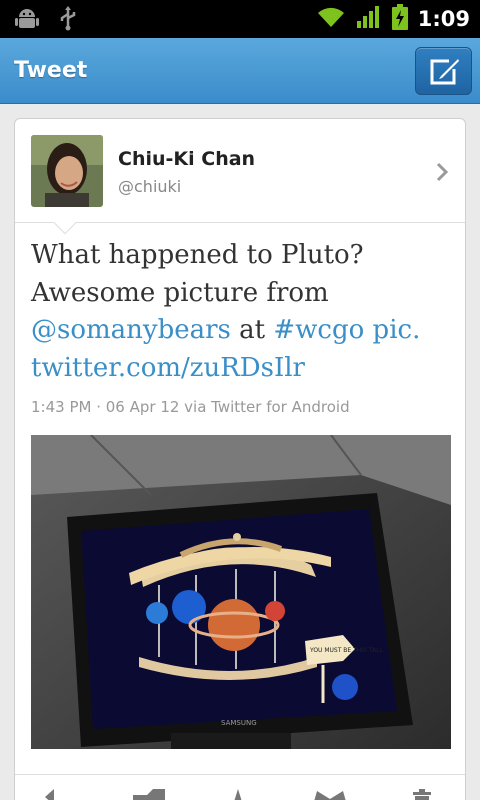 This screenshot has height=800, width=480. I want to click on android-debug-icon, so click(27, 21).